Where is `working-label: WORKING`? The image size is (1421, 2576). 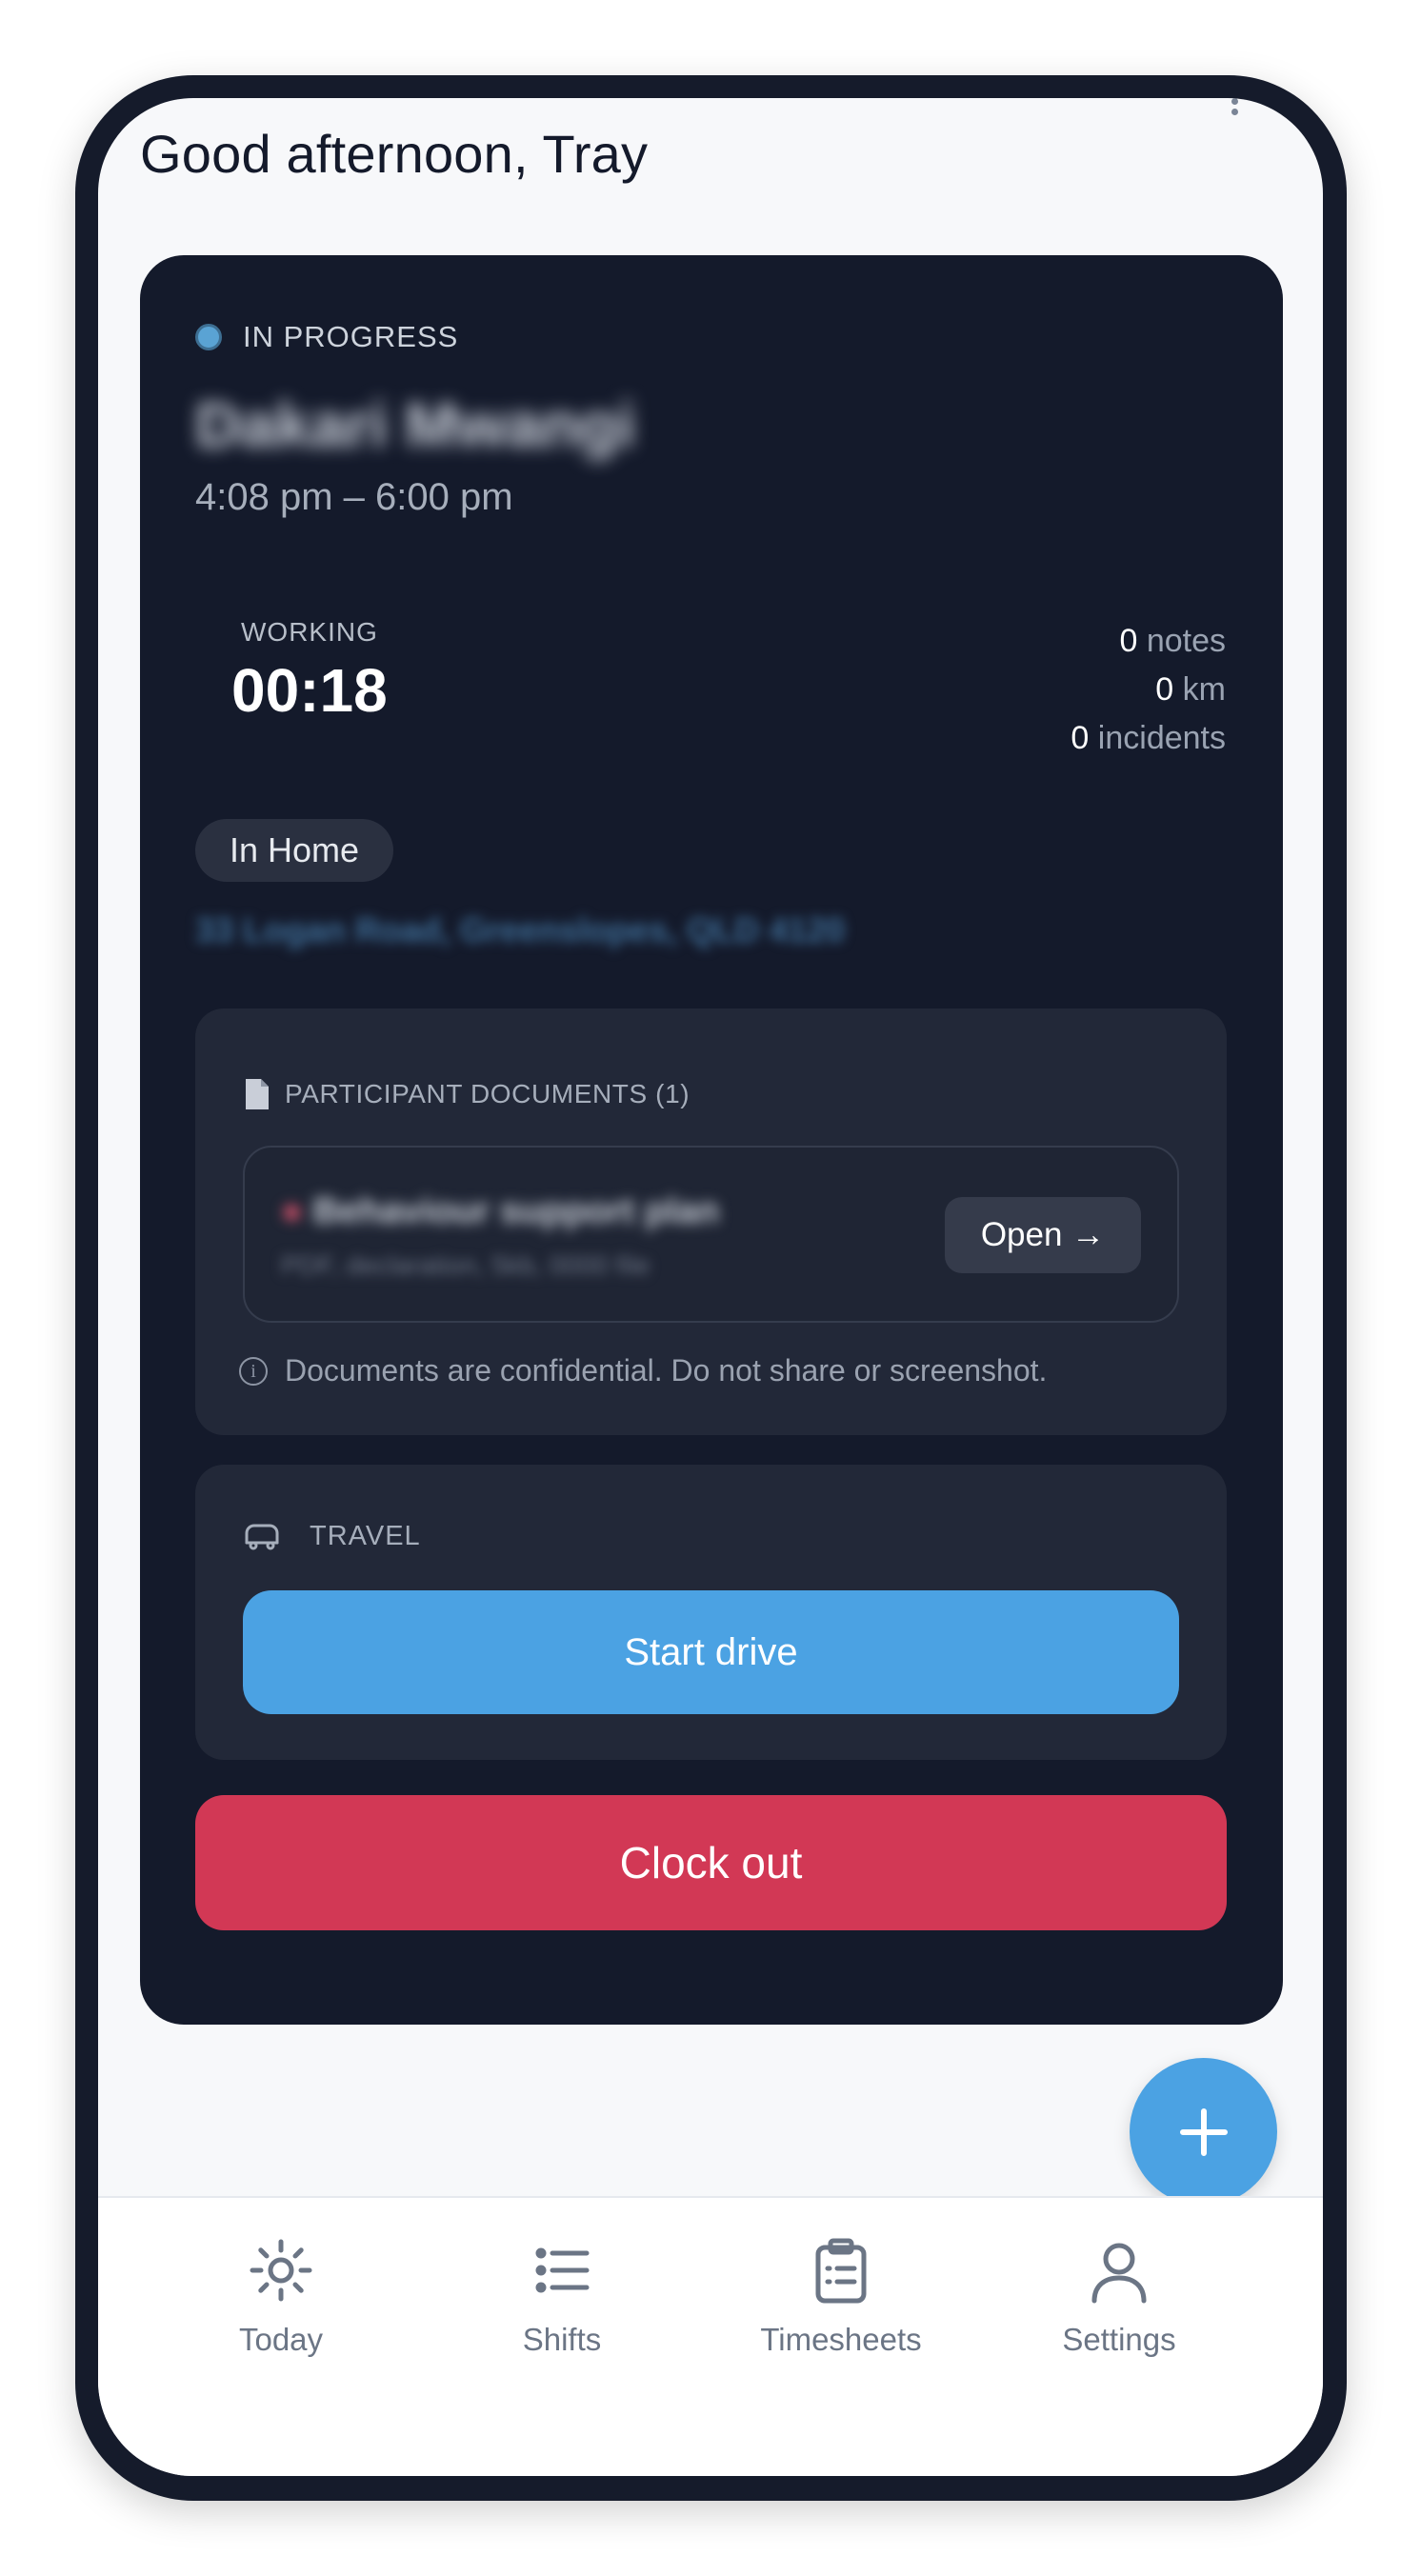 working-label: WORKING is located at coordinates (309, 632).